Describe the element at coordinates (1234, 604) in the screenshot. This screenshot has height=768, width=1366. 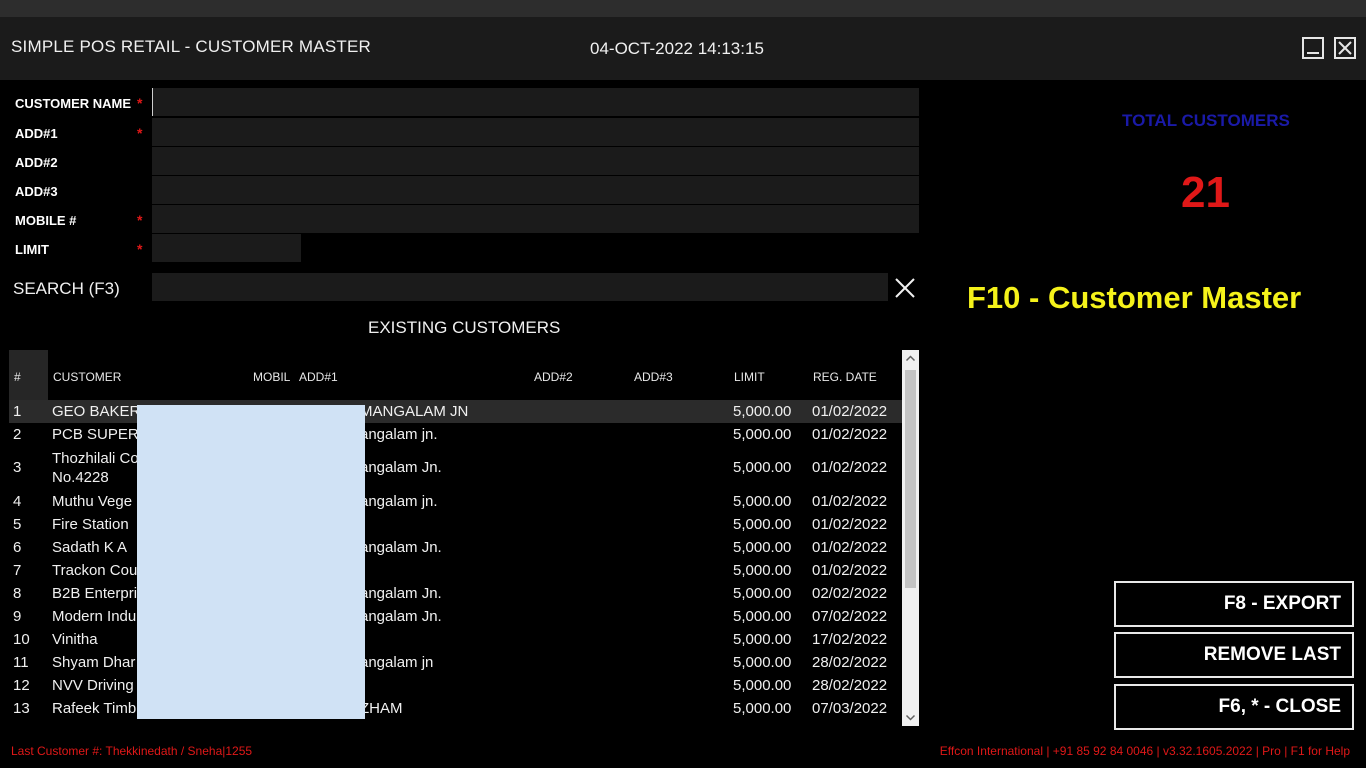
I see `export-button: F8 - EXPORT` at that location.